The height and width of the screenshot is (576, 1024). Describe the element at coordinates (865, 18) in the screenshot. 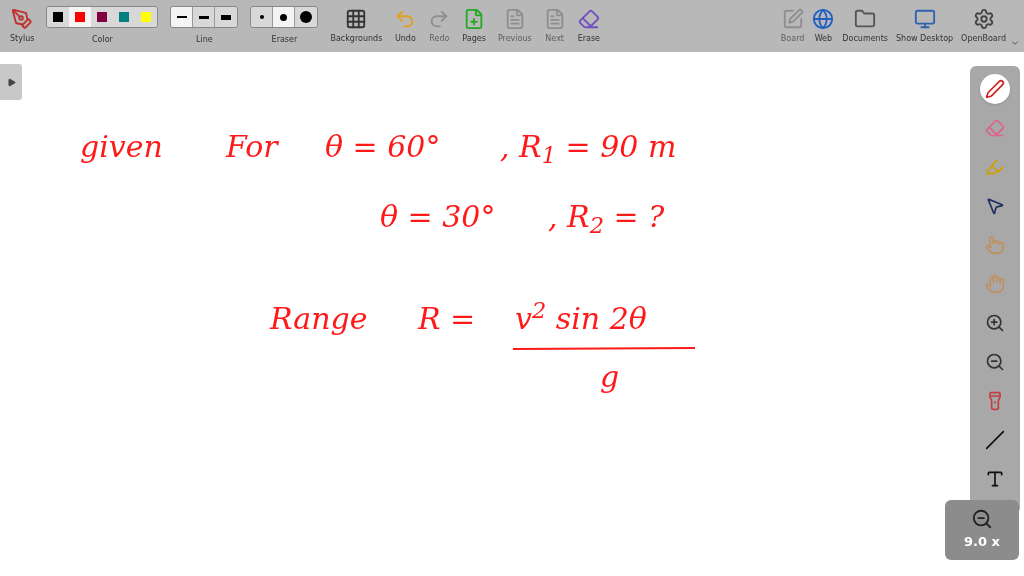

I see `folder-icon` at that location.